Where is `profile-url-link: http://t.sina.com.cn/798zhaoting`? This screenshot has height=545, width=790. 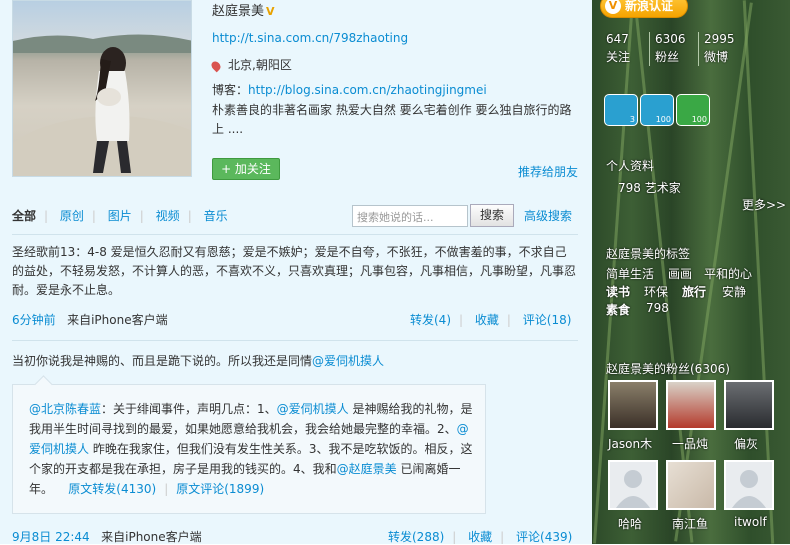
profile-url-link: http://t.sina.com.cn/798zhaoting is located at coordinates (310, 38).